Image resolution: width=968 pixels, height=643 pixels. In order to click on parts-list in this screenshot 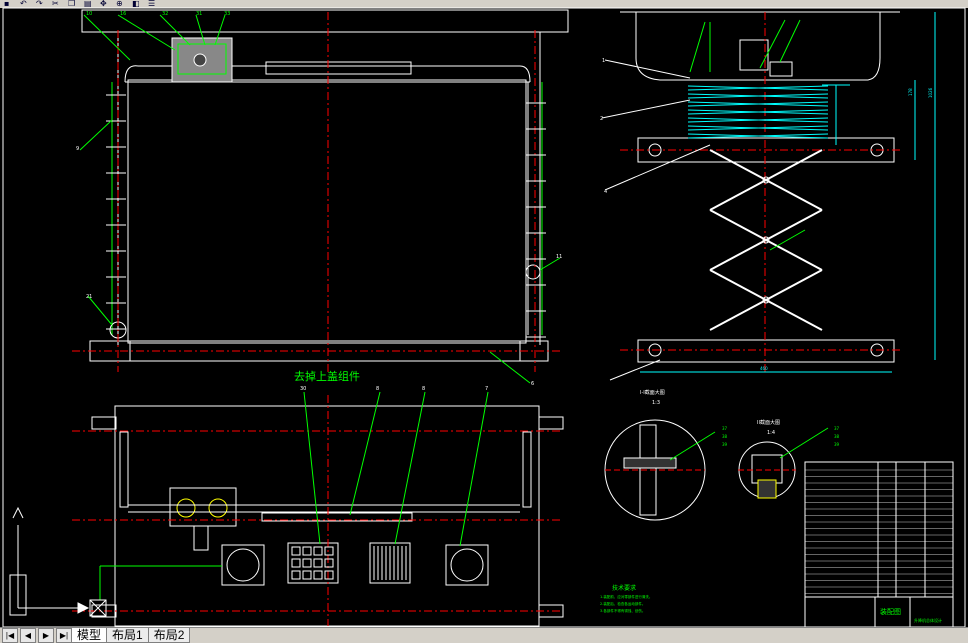, I will do `click(879, 544)`.